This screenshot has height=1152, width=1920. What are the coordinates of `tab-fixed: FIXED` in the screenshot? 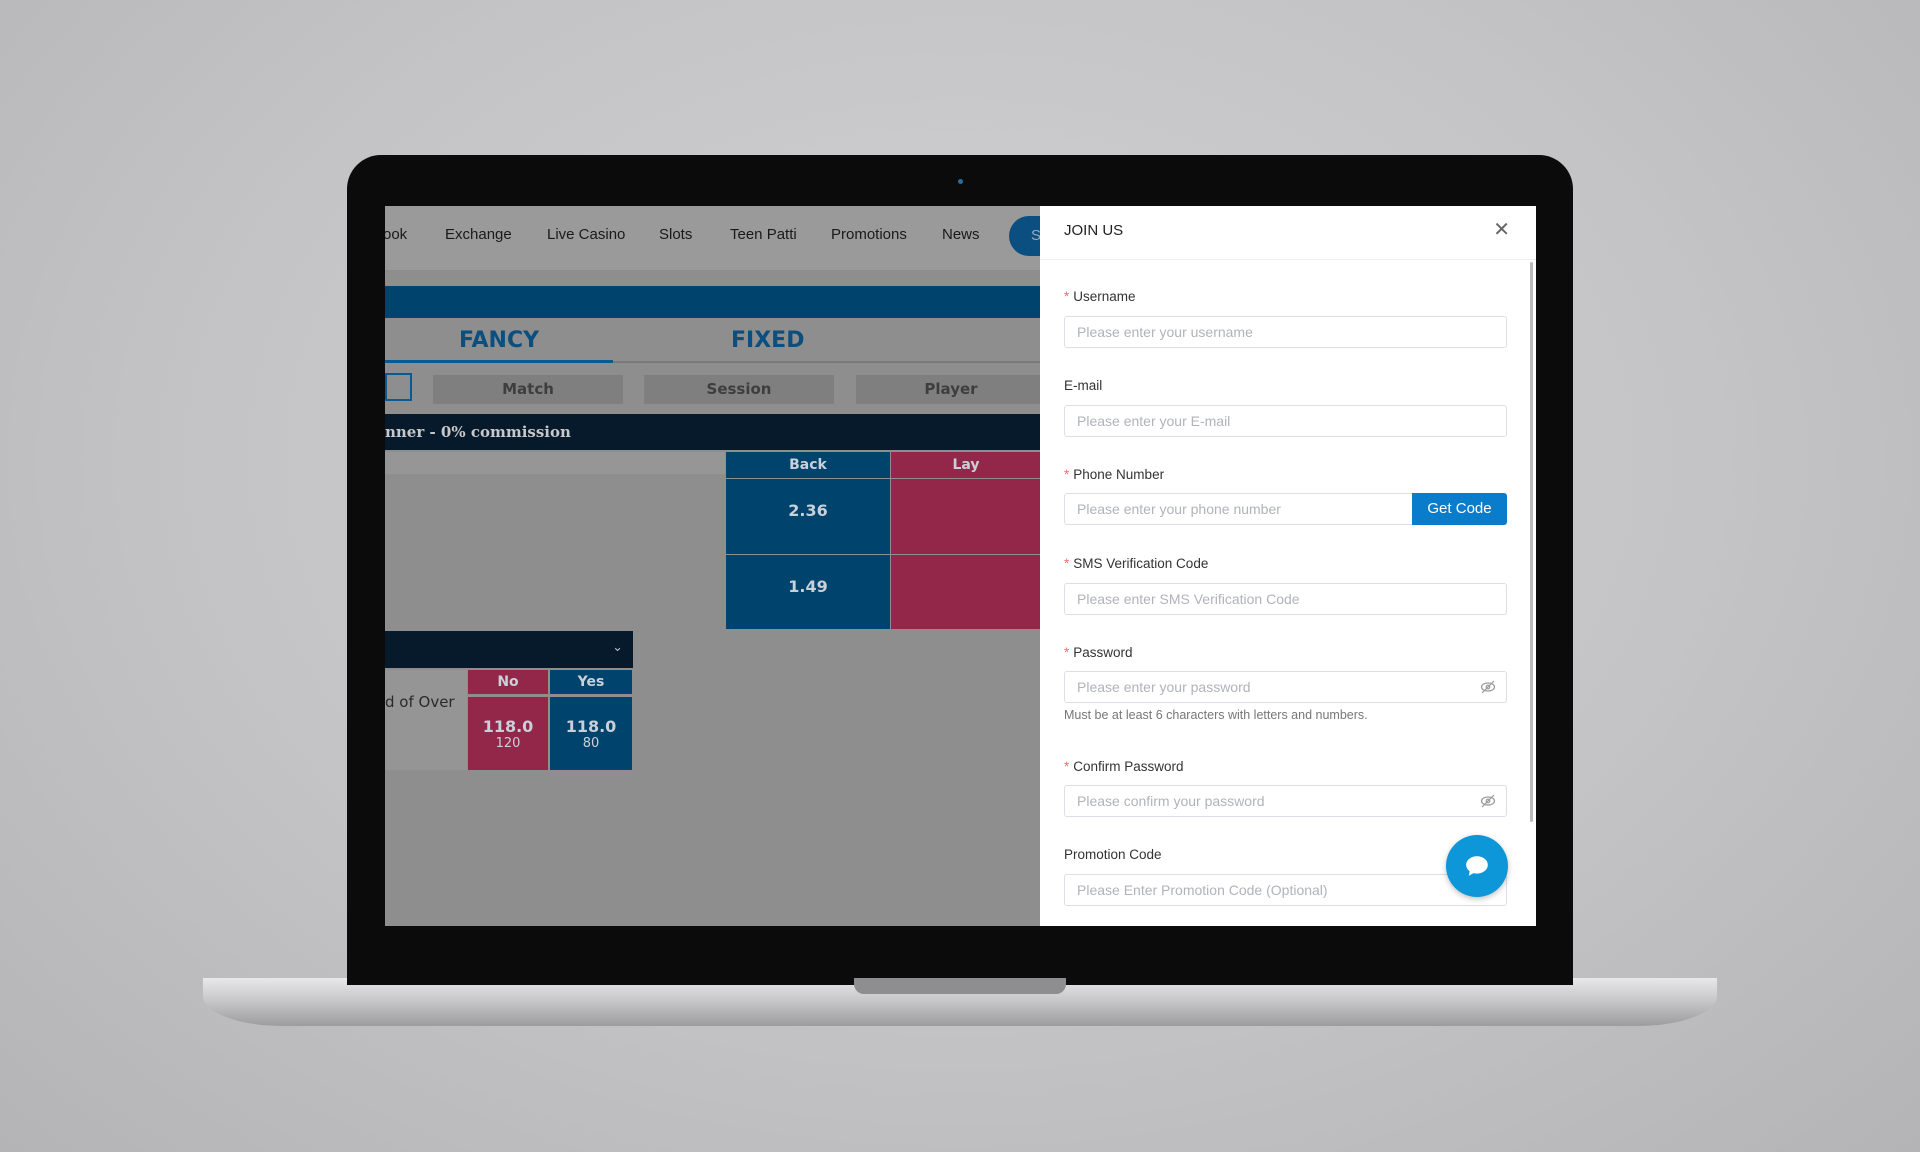 It's located at (767, 340).